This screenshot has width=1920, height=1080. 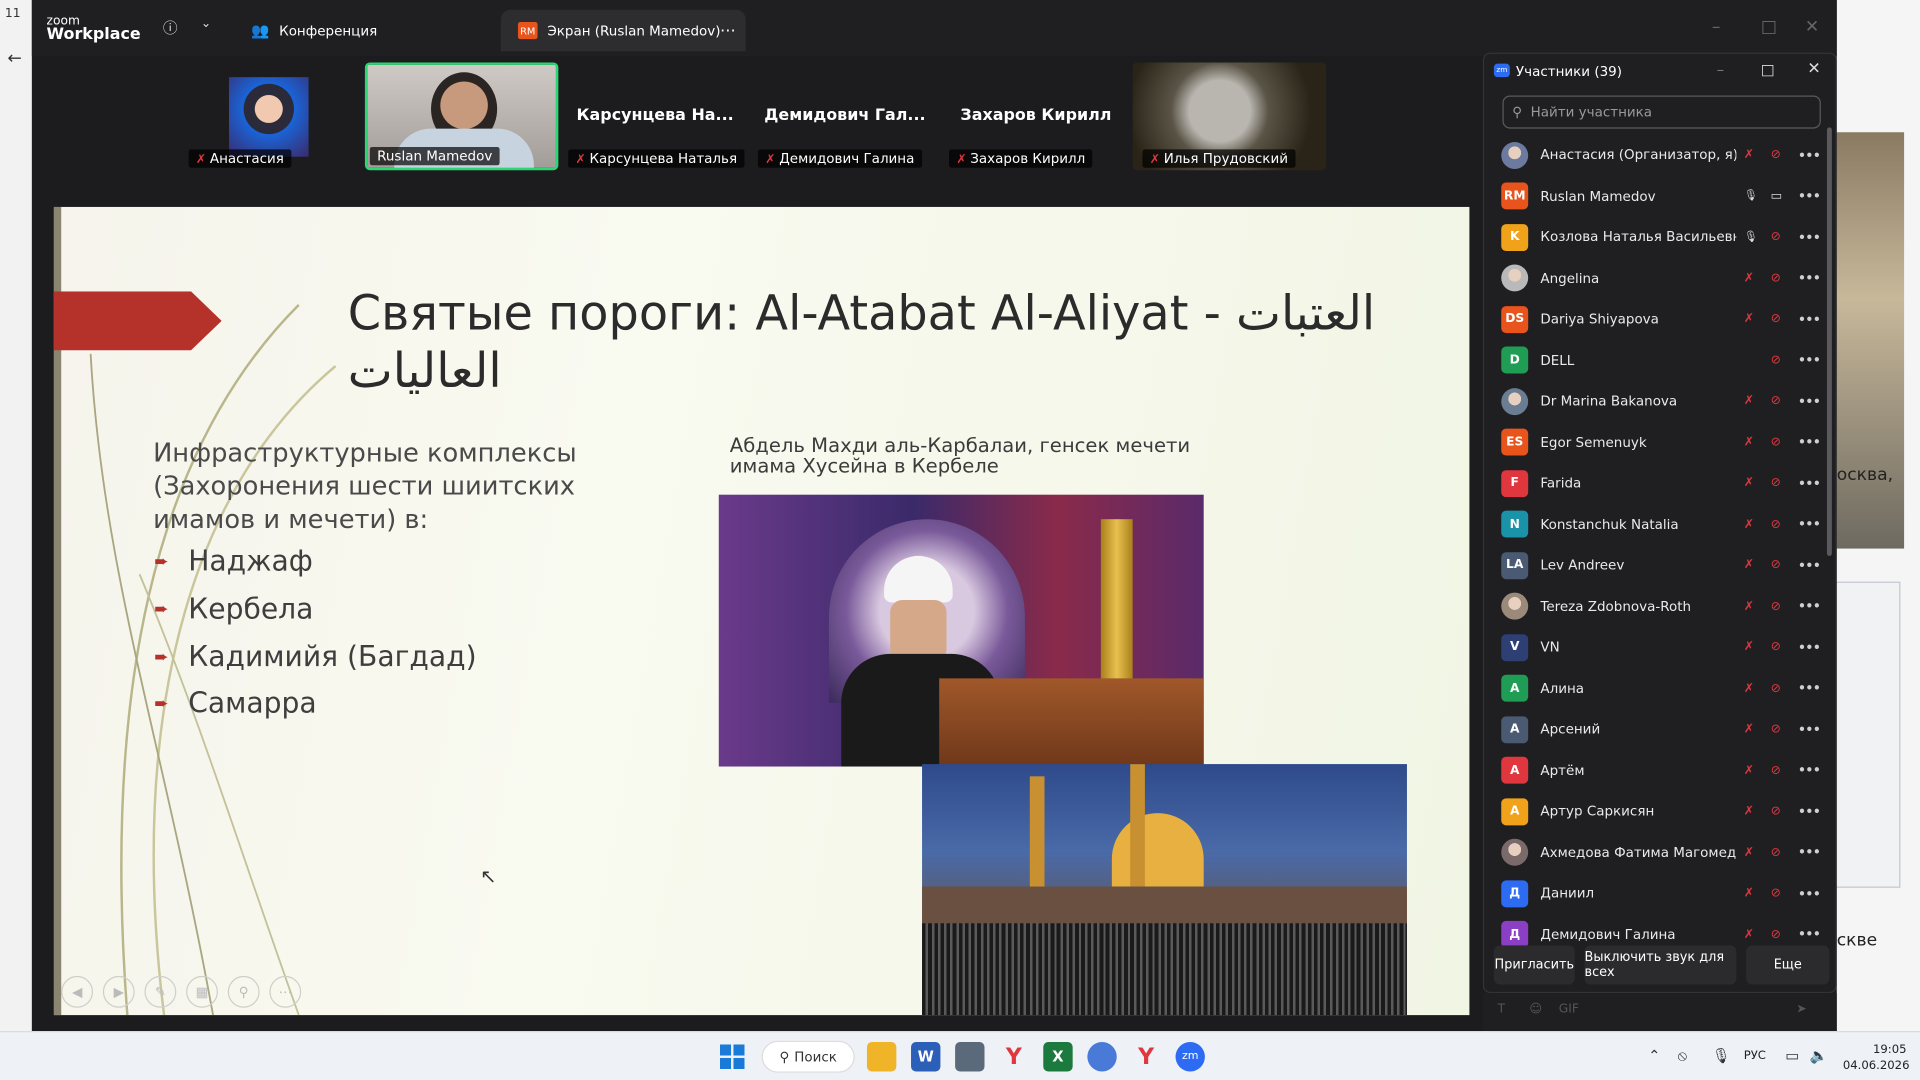 I want to click on gif-icon: GIF, so click(x=1569, y=1009).